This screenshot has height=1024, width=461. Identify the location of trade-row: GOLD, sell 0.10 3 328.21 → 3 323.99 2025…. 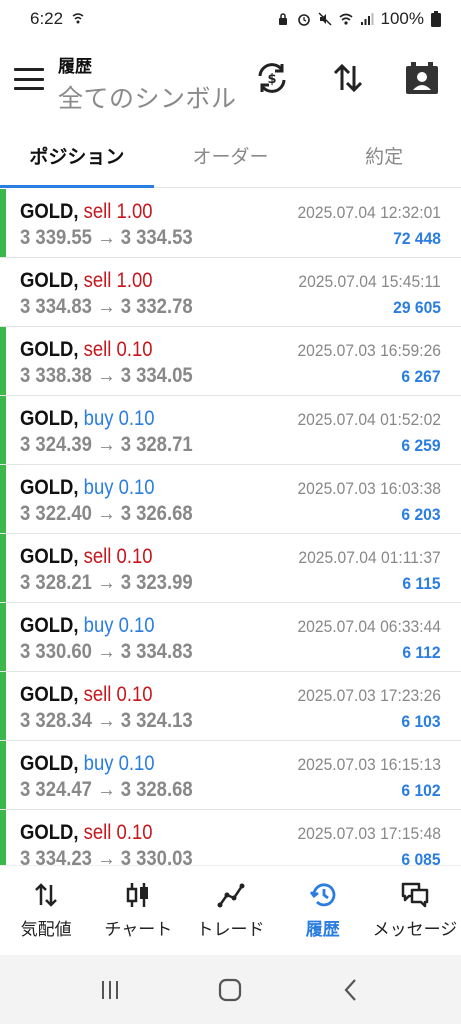
(230, 568).